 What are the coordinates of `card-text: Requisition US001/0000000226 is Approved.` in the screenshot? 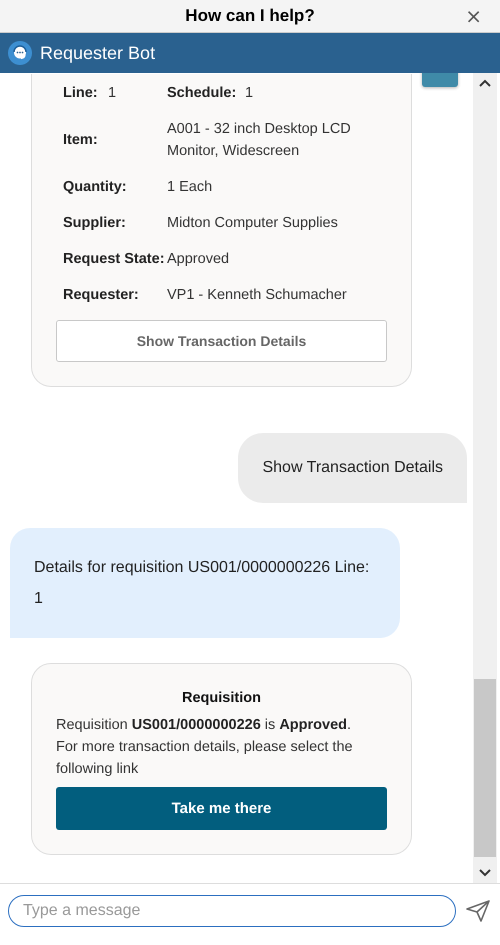 It's located at (204, 725).